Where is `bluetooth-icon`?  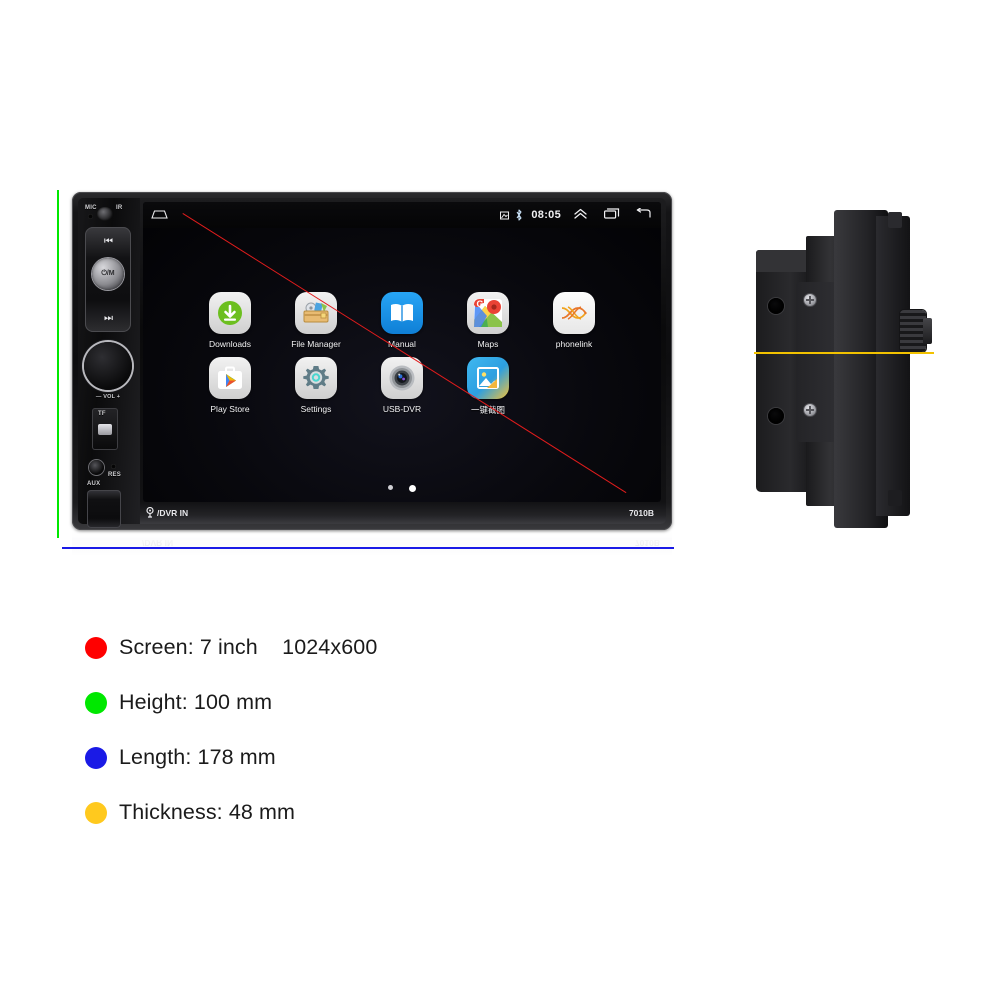
bluetooth-icon is located at coordinates (519, 215).